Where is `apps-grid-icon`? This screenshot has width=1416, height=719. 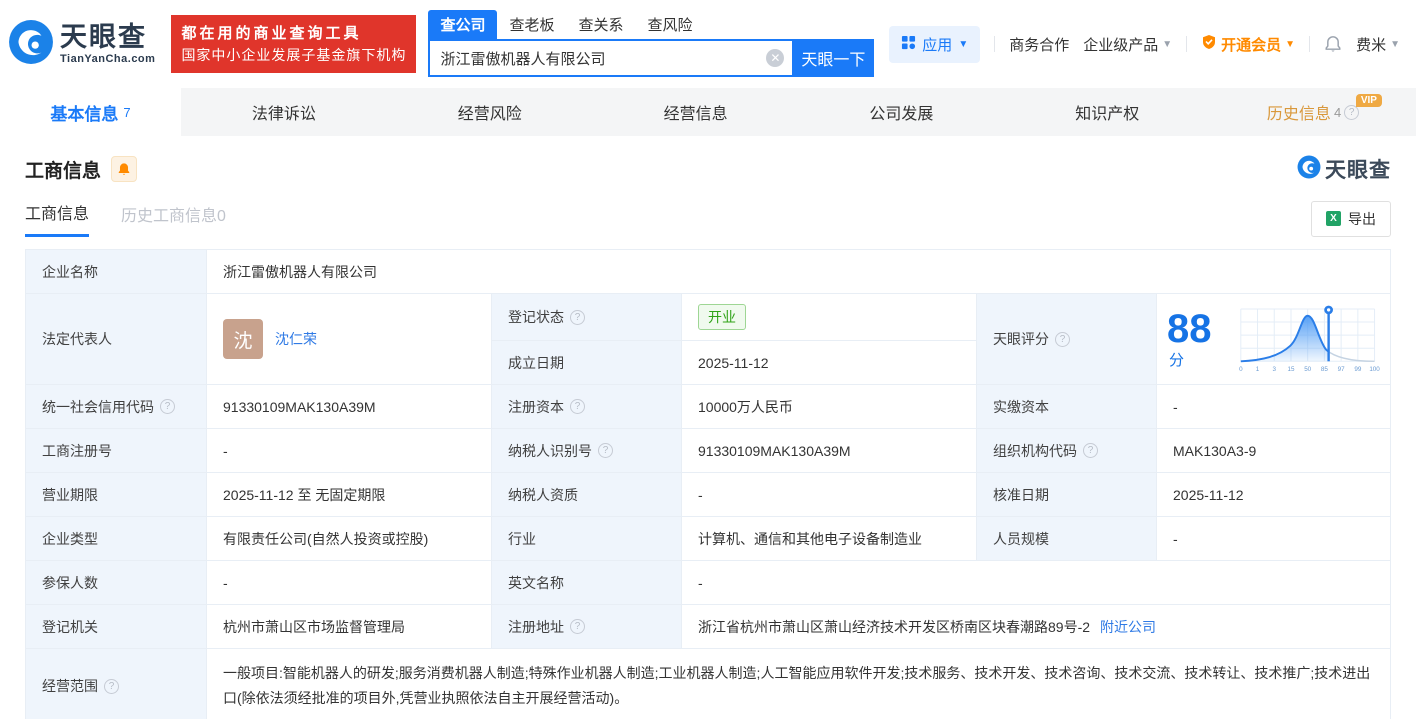
apps-grid-icon is located at coordinates (908, 44).